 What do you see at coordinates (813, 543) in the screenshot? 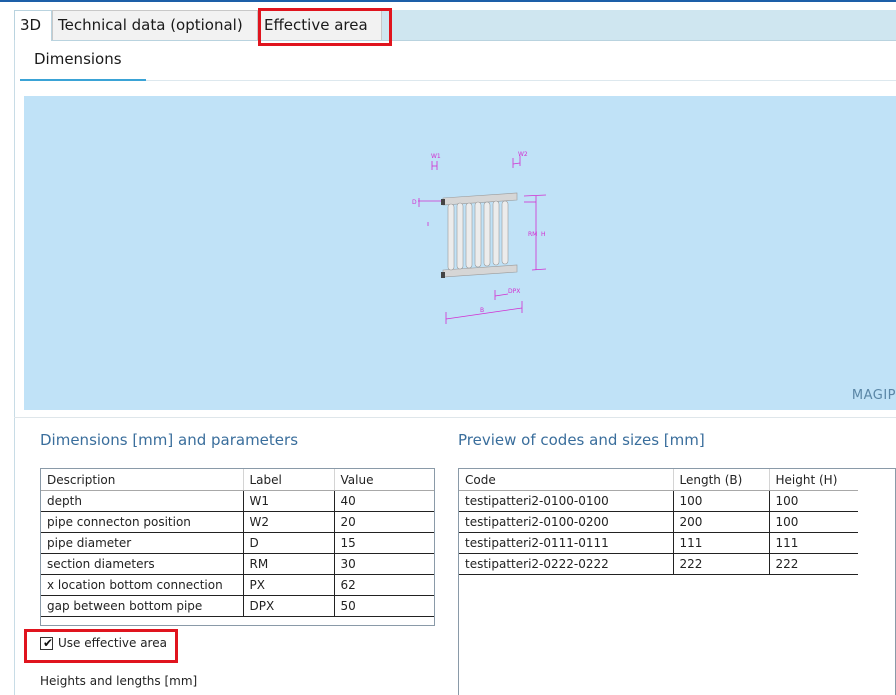
I see `cell-height: 111` at bounding box center [813, 543].